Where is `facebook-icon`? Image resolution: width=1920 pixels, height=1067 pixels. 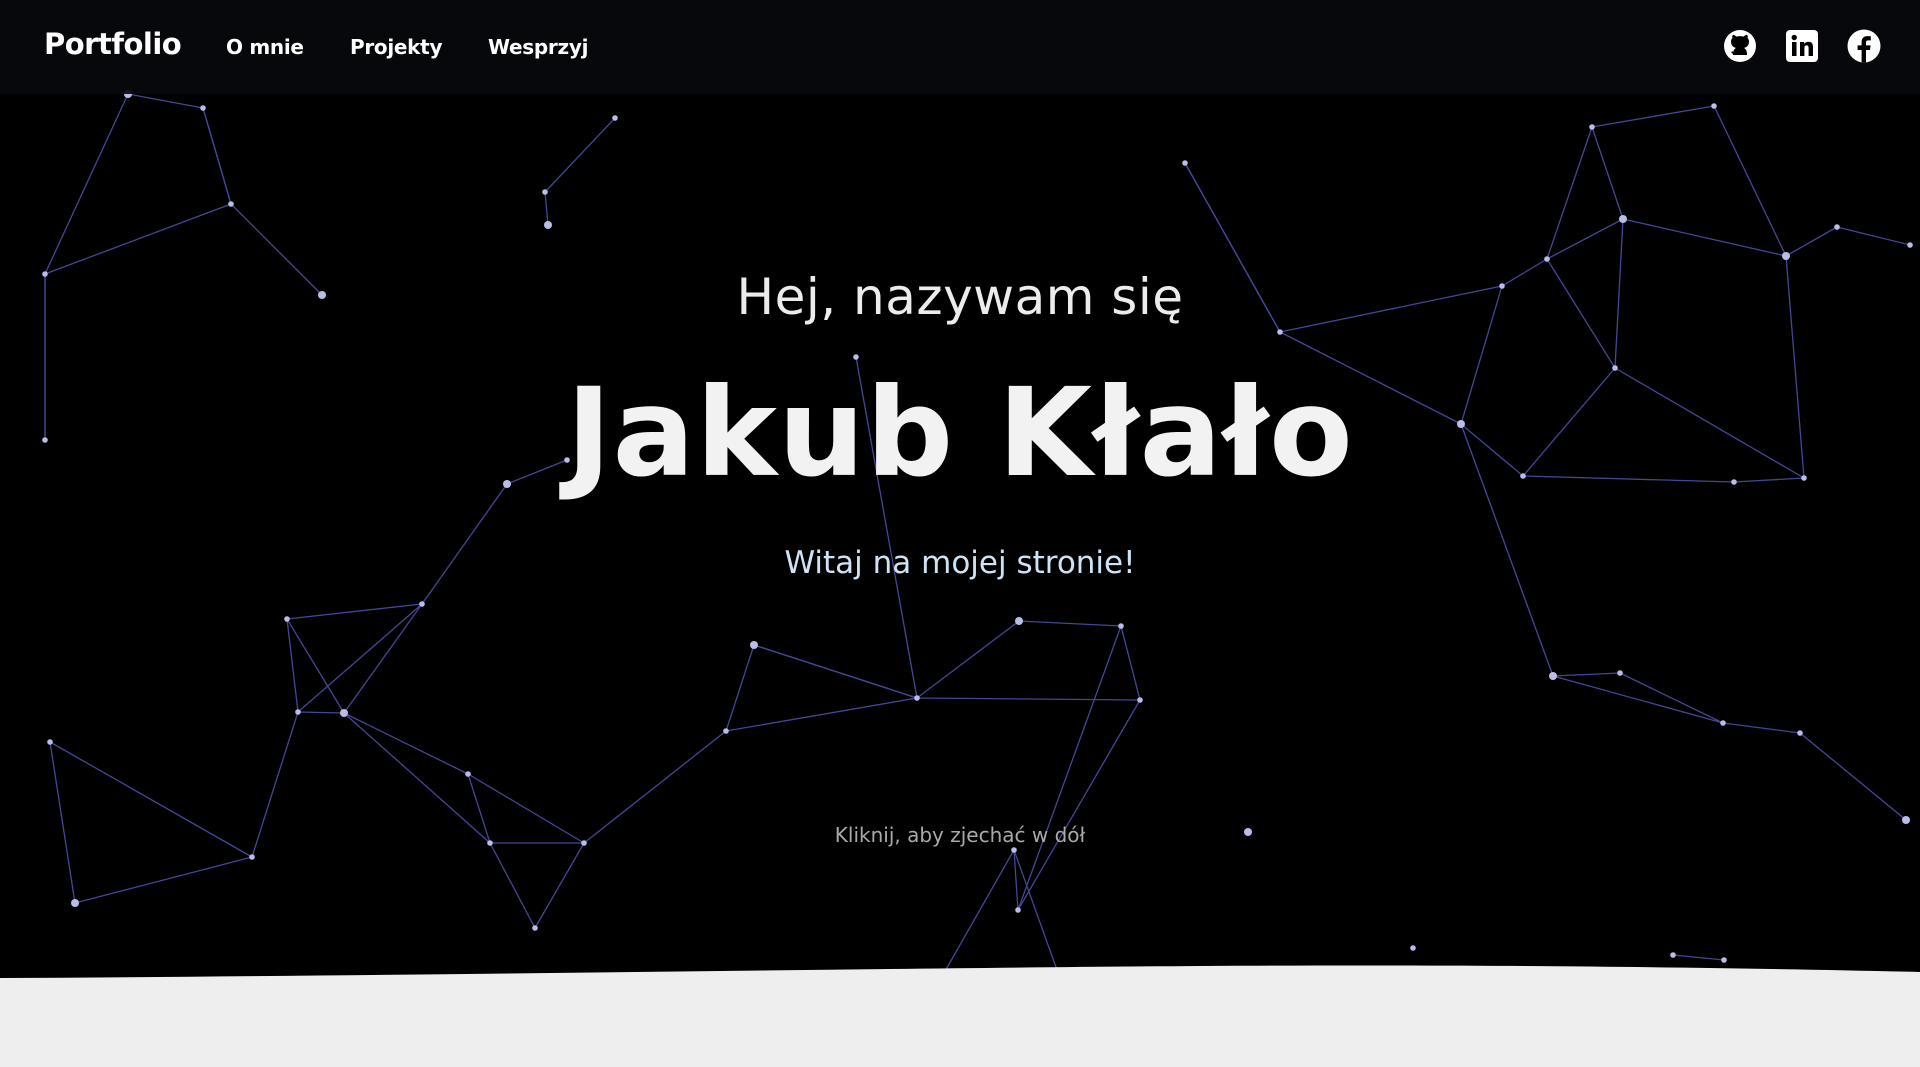
facebook-icon is located at coordinates (1864, 46).